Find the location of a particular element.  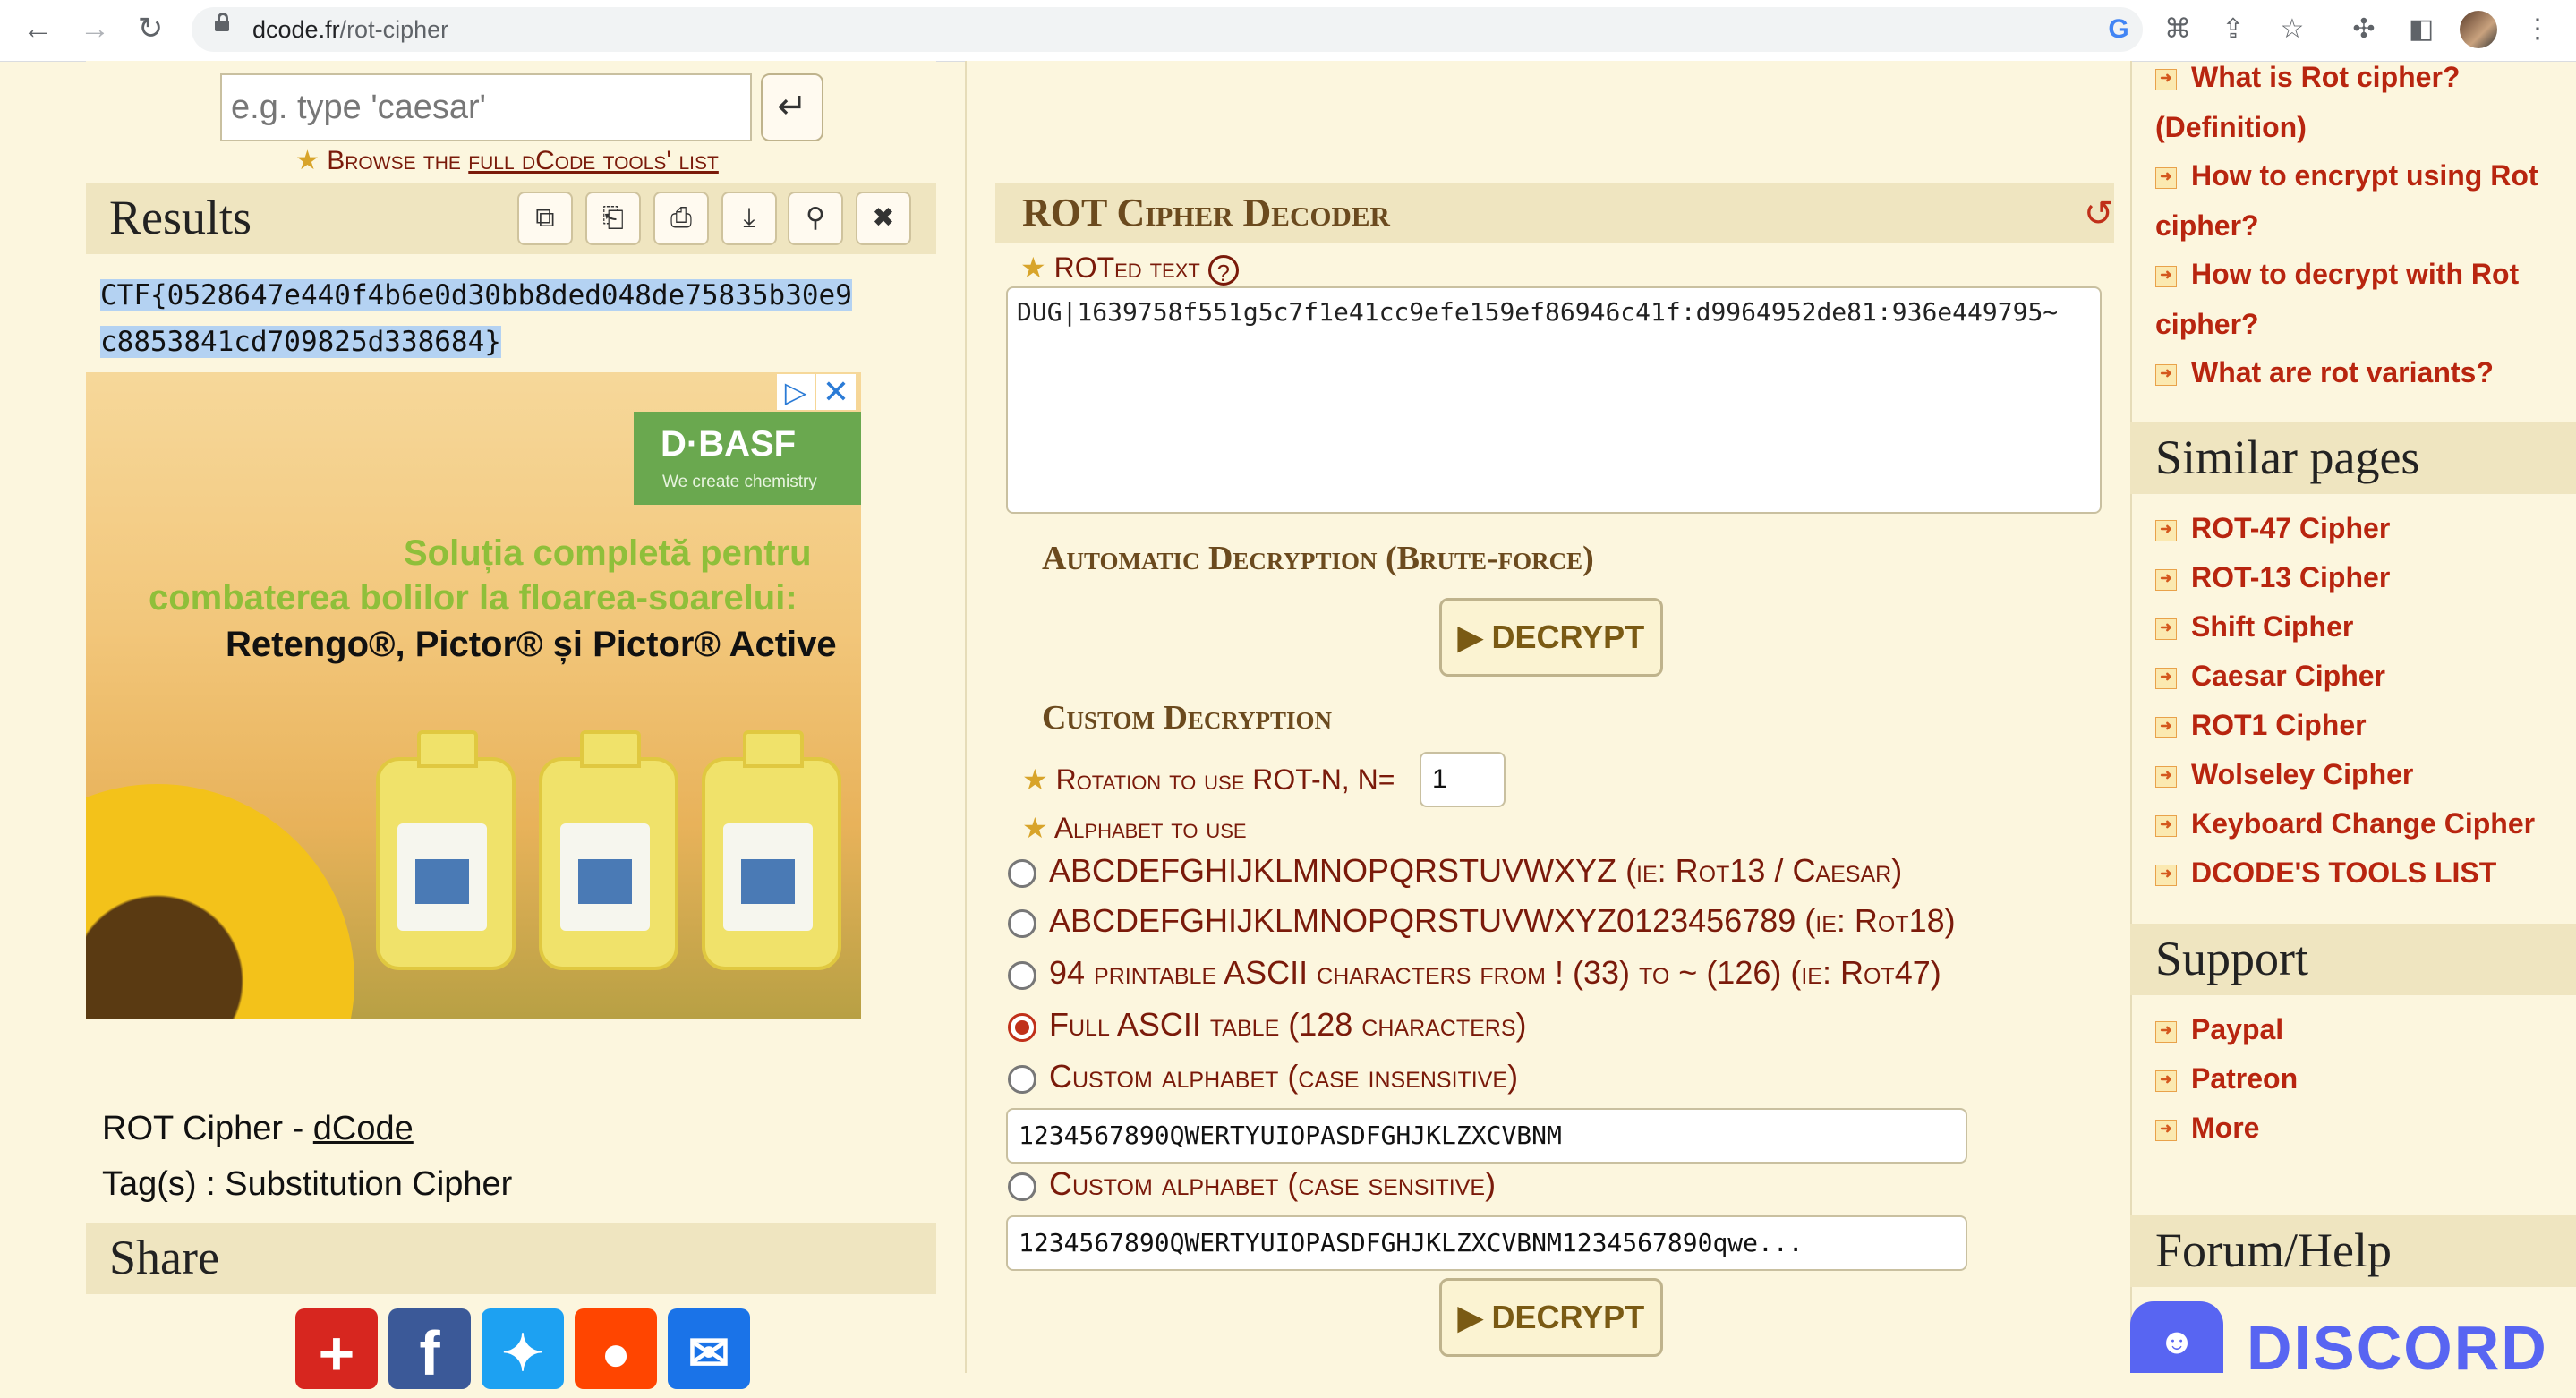

email-icon: ✉ is located at coordinates (709, 1349).